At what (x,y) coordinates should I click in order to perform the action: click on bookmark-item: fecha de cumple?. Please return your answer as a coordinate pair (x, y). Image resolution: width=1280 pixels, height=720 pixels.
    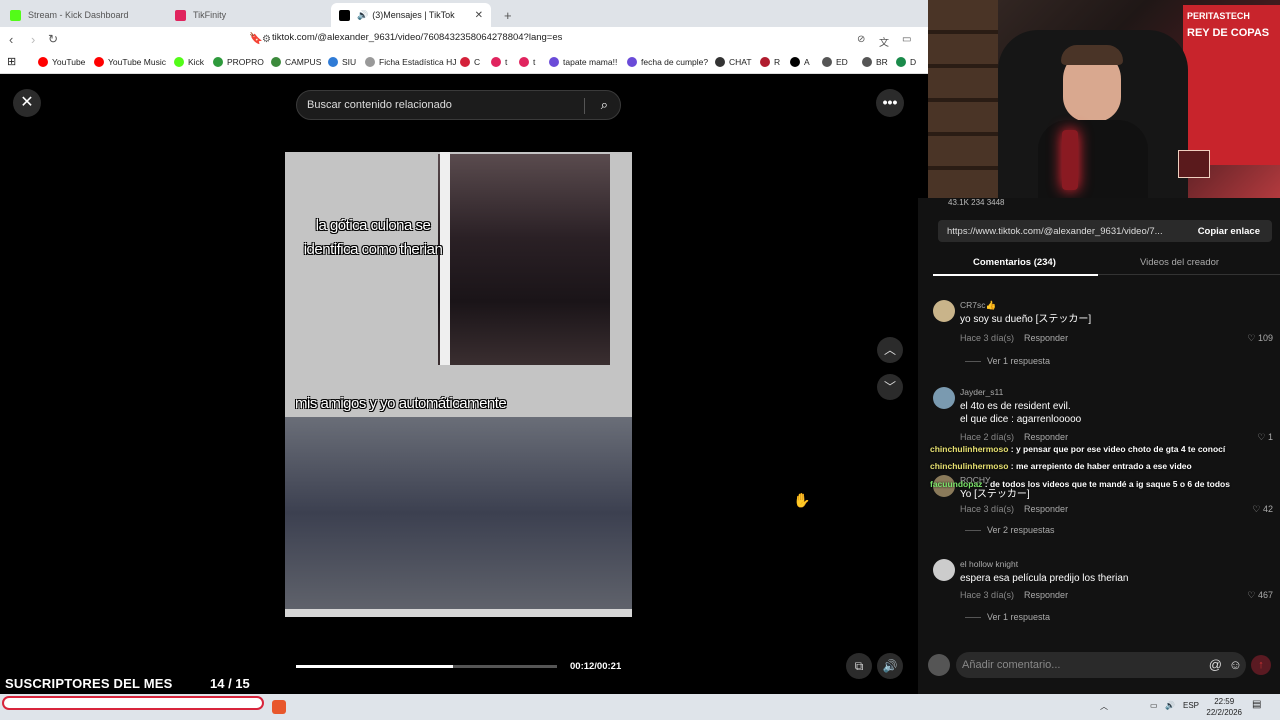
    Looking at the image, I should click on (667, 62).